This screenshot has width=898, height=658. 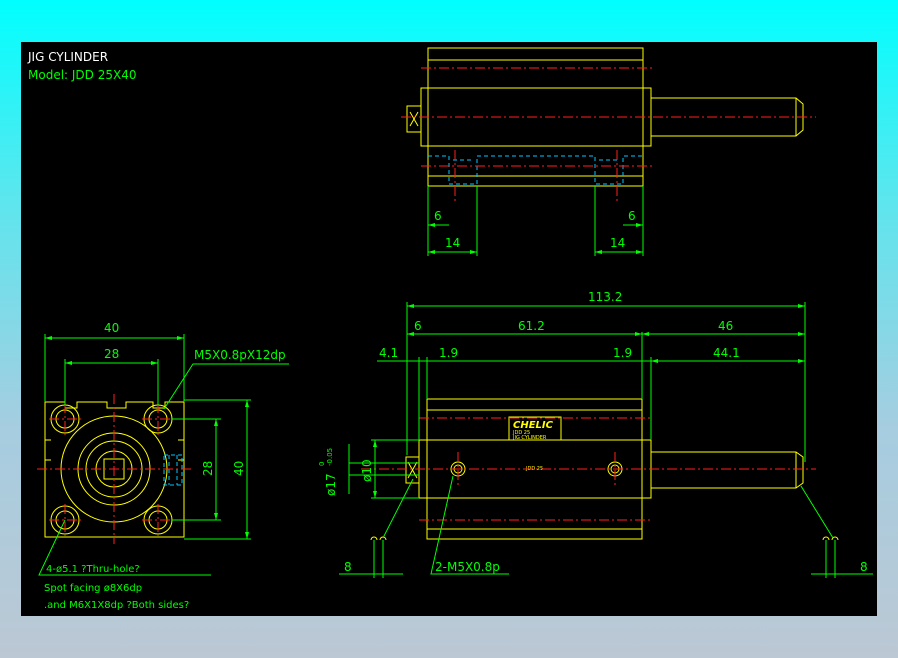 What do you see at coordinates (438, 216) in the screenshot?
I see `dim-top-left-6-text: 6` at bounding box center [438, 216].